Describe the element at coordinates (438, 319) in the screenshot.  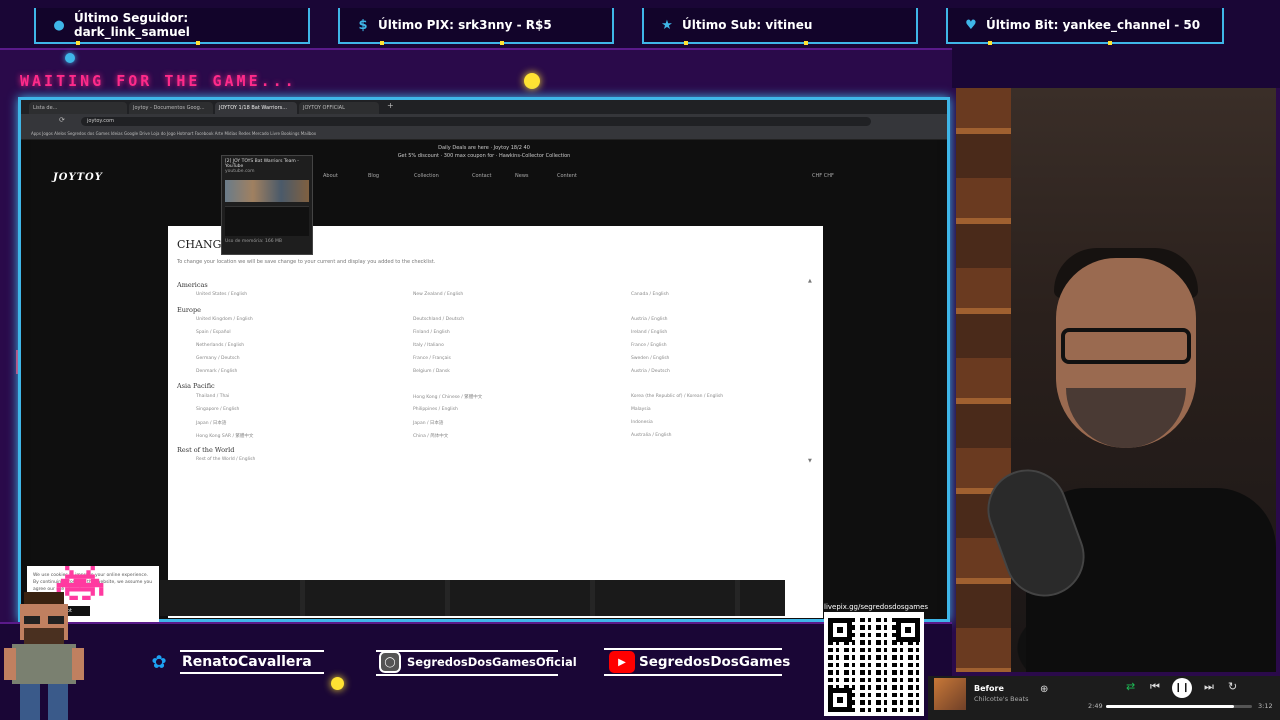
I see `country-link: Deutschland / Deutsch` at that location.